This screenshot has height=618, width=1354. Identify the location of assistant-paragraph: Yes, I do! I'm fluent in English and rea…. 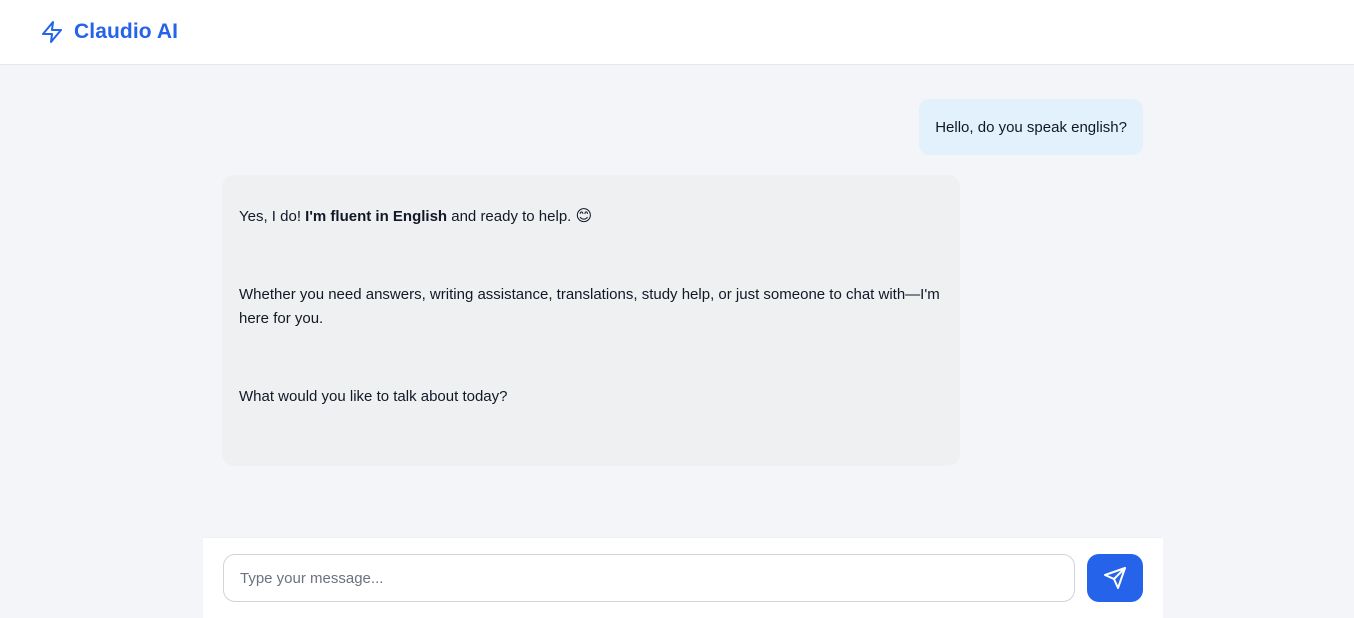
(591, 217).